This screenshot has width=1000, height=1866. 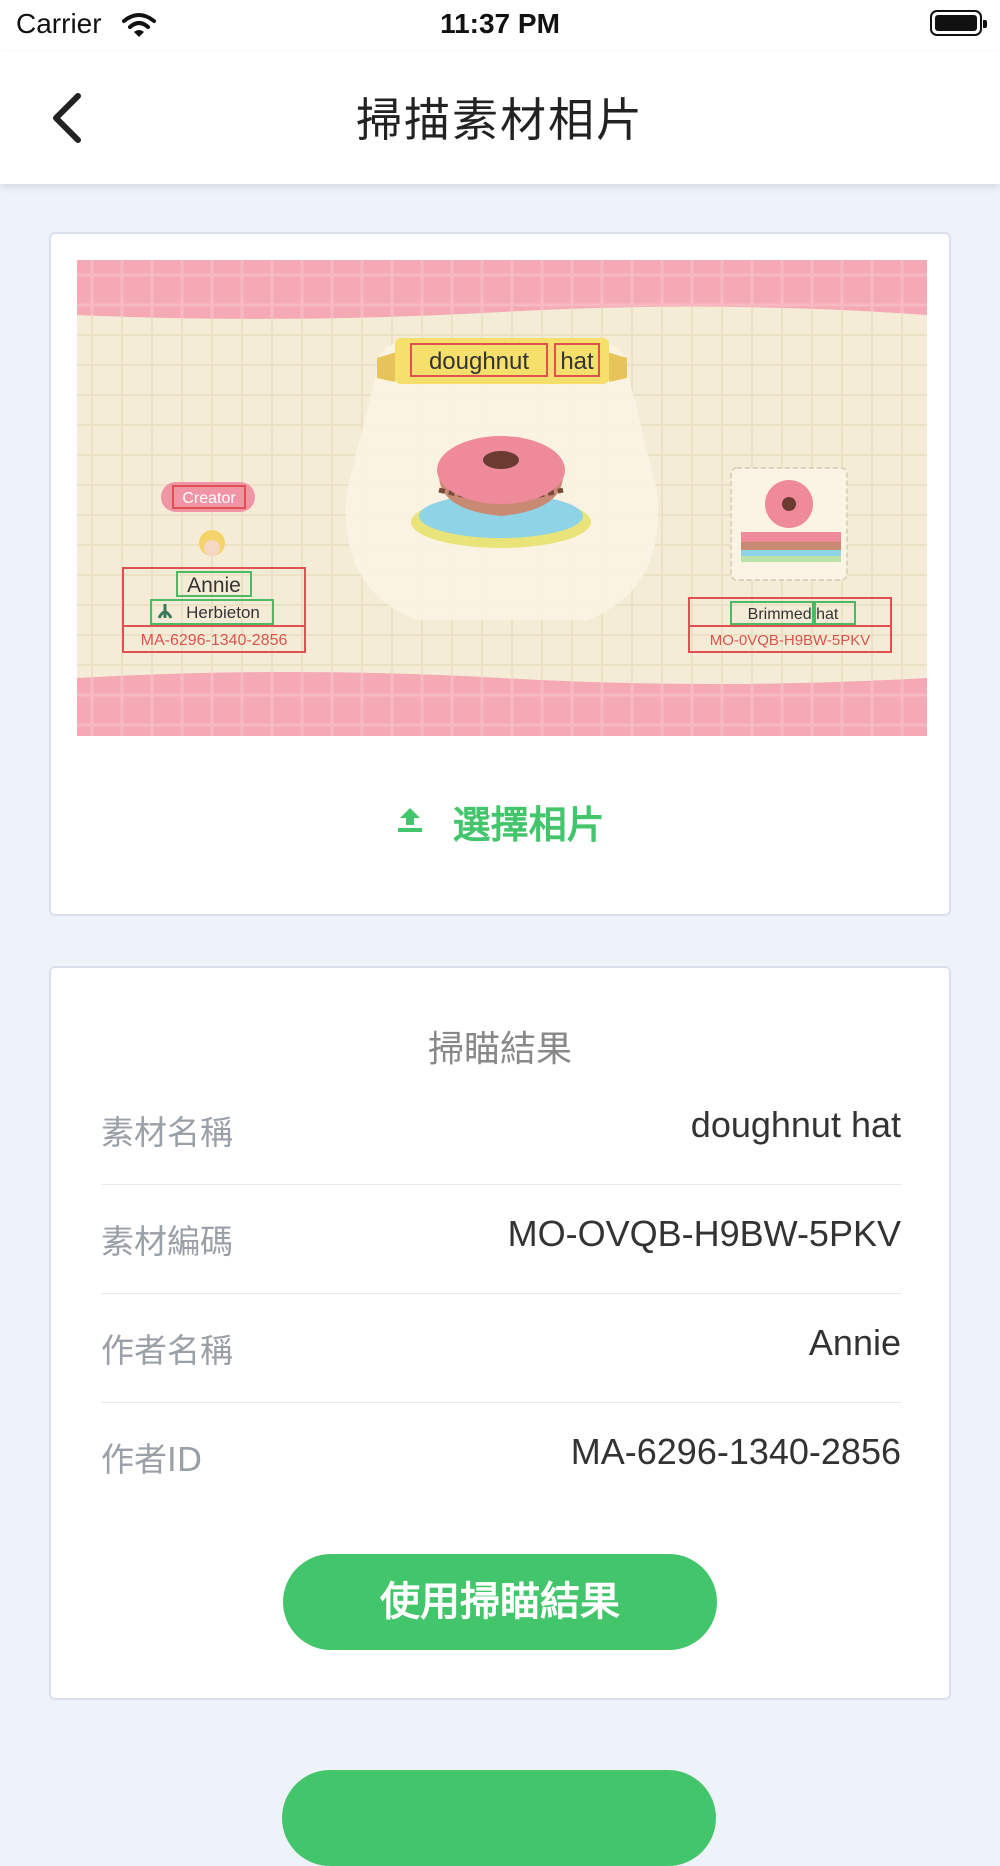 I want to click on use-scan-result-button: 使用掃瞄結果, so click(x=500, y=1602).